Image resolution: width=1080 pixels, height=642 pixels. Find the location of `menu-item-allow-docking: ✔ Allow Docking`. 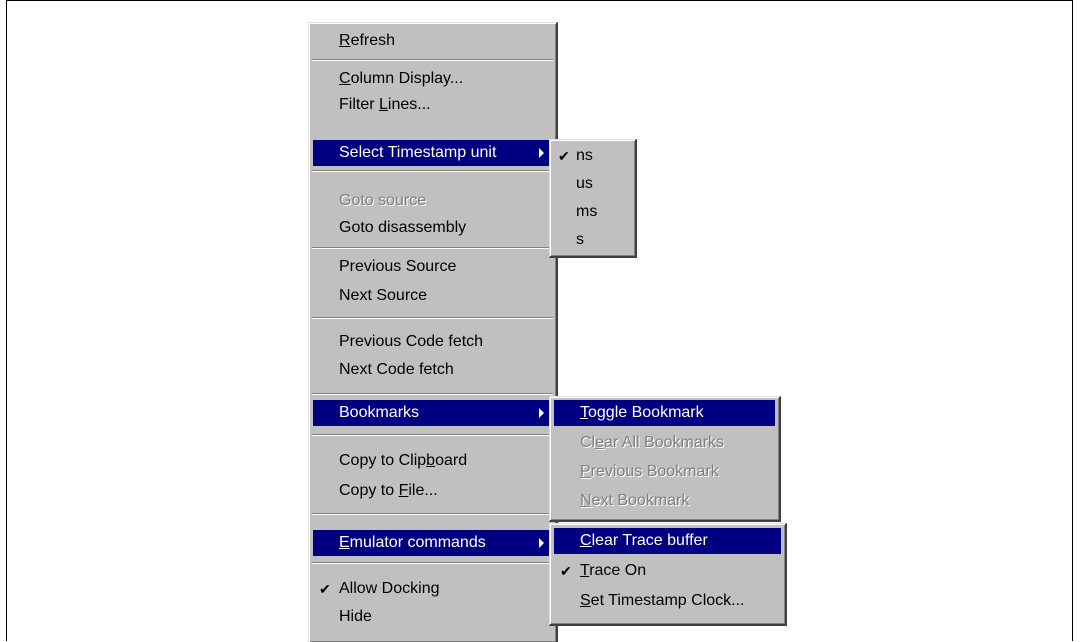

menu-item-allow-docking: ✔ Allow Docking is located at coordinates (432, 589).